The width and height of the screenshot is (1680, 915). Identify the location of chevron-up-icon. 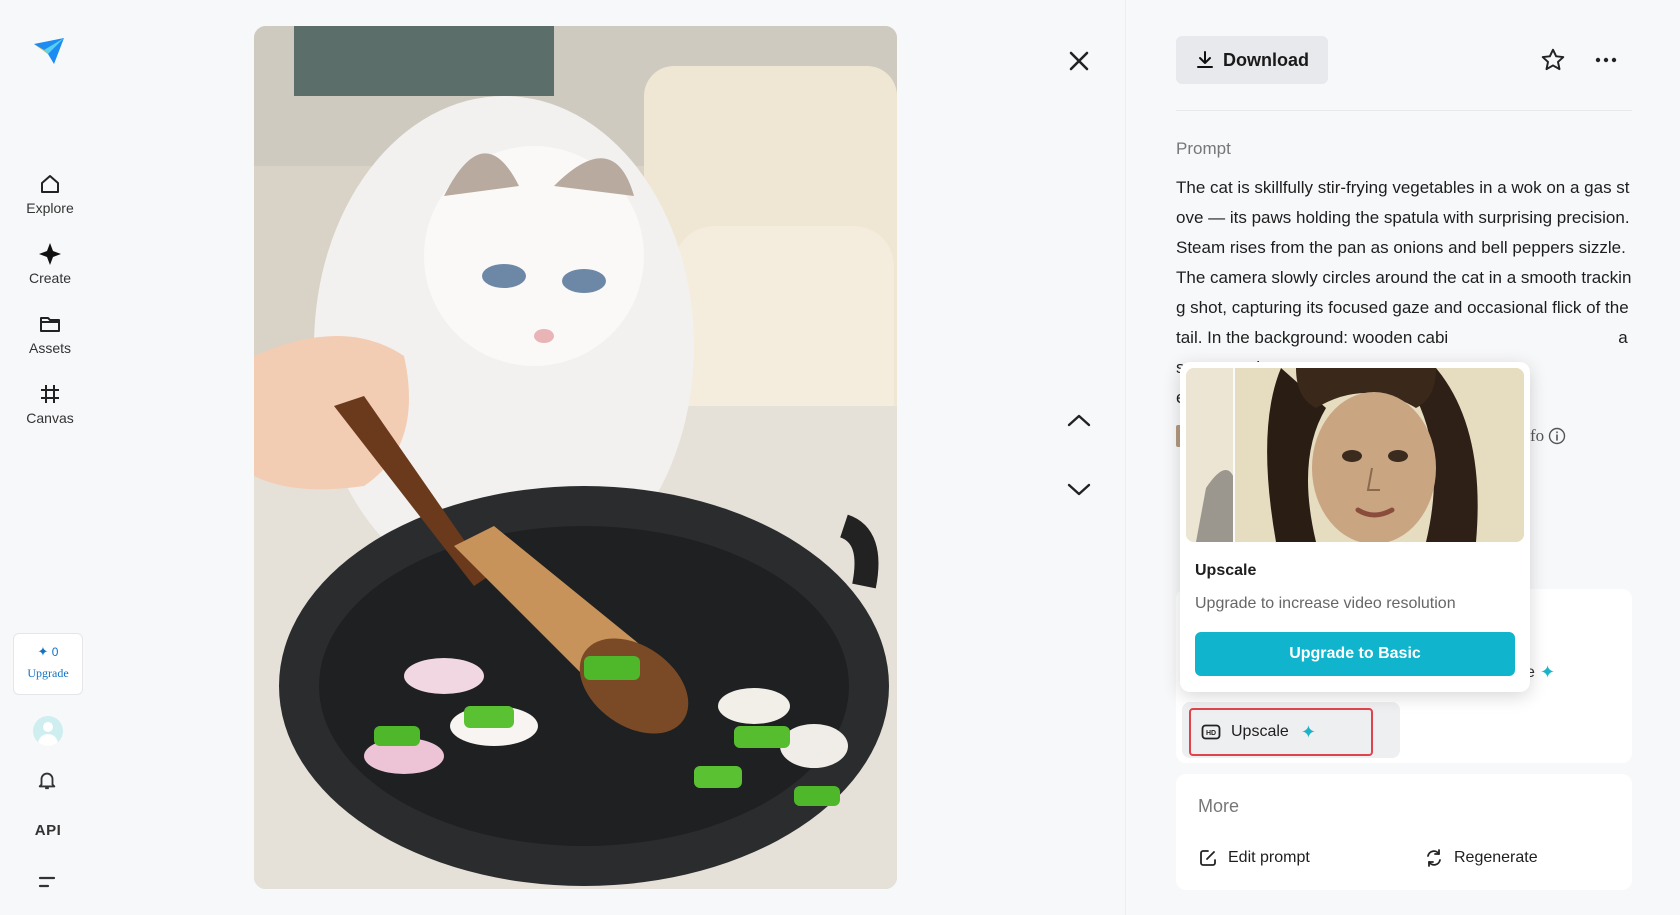
(1079, 422).